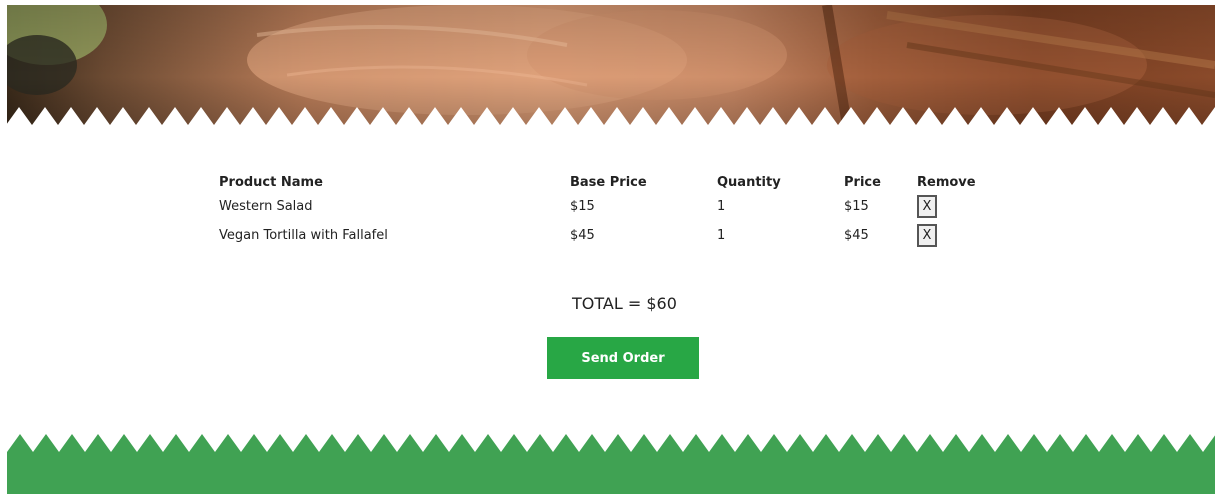  I want to click on product-name: Vegan Tortilla with Fallafel, so click(303, 235).